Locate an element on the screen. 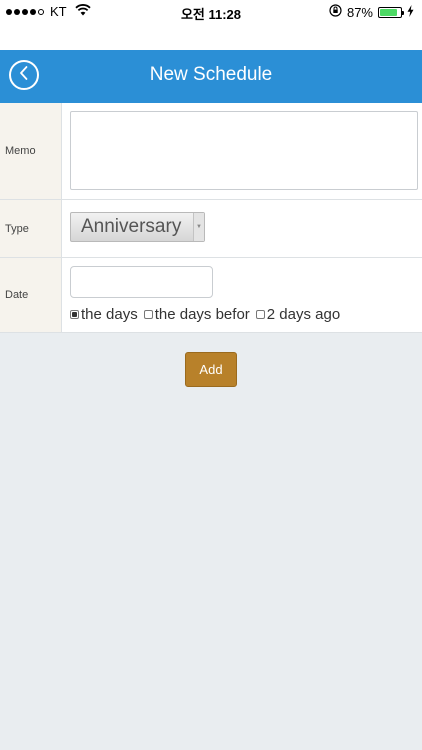 The width and height of the screenshot is (422, 750). nav-bar: New Schedule is located at coordinates (211, 76).